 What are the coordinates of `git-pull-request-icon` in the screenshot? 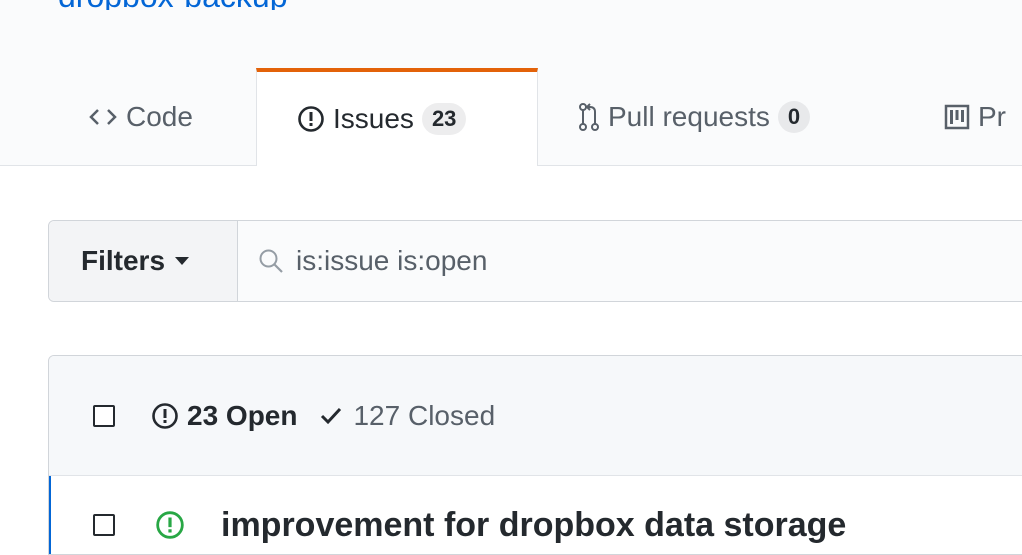 It's located at (589, 117).